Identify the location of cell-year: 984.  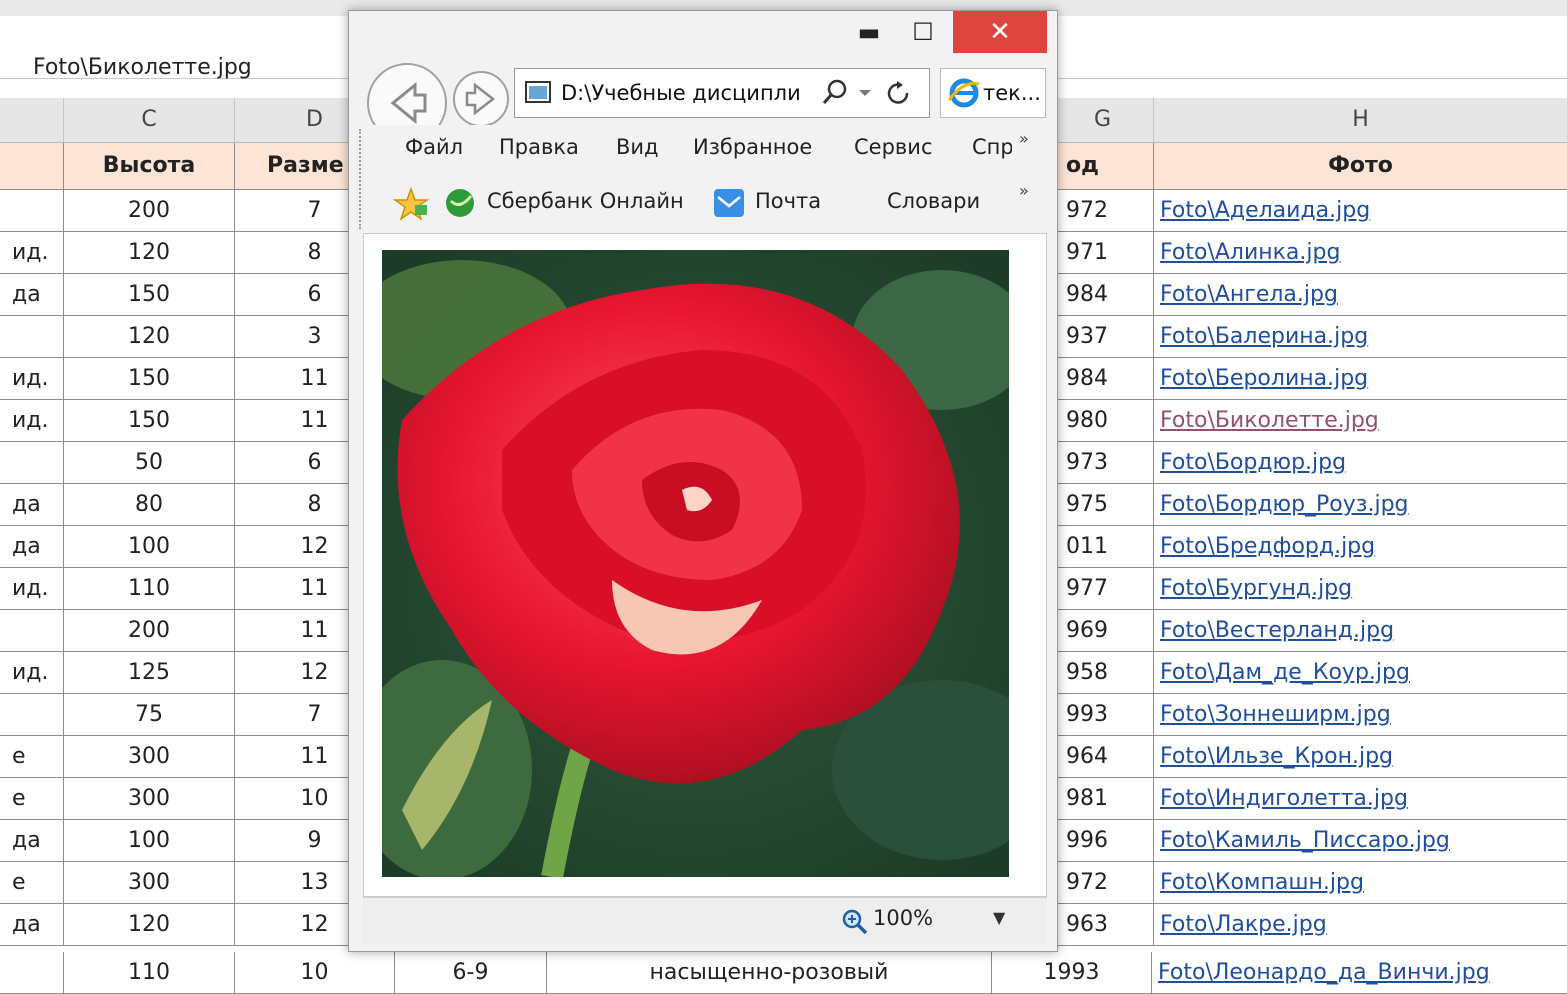
(1103, 294).